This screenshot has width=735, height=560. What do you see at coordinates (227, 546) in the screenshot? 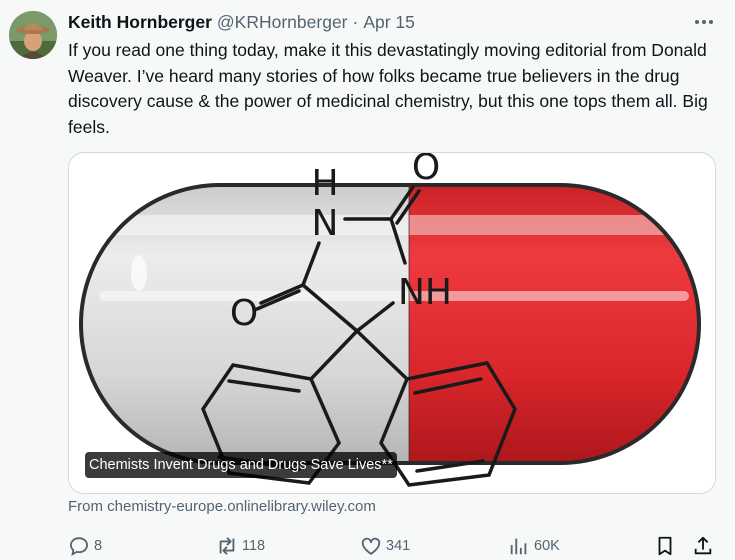
I see `repost-icon` at bounding box center [227, 546].